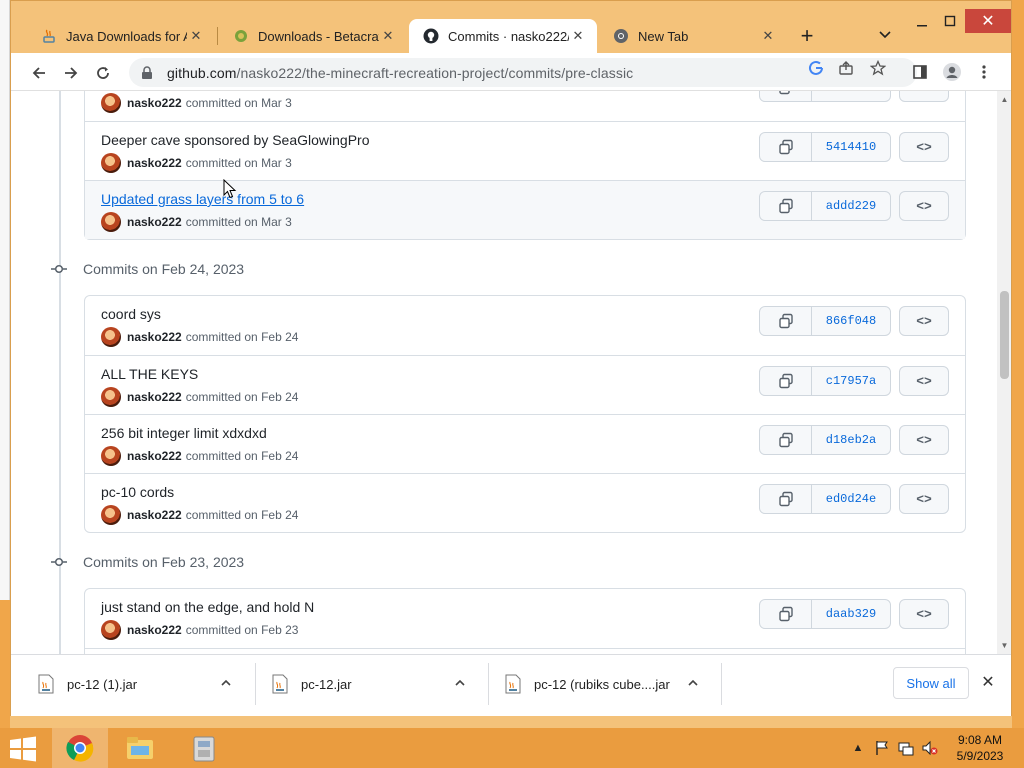  I want to click on windows-start-icon, so click(23, 749).